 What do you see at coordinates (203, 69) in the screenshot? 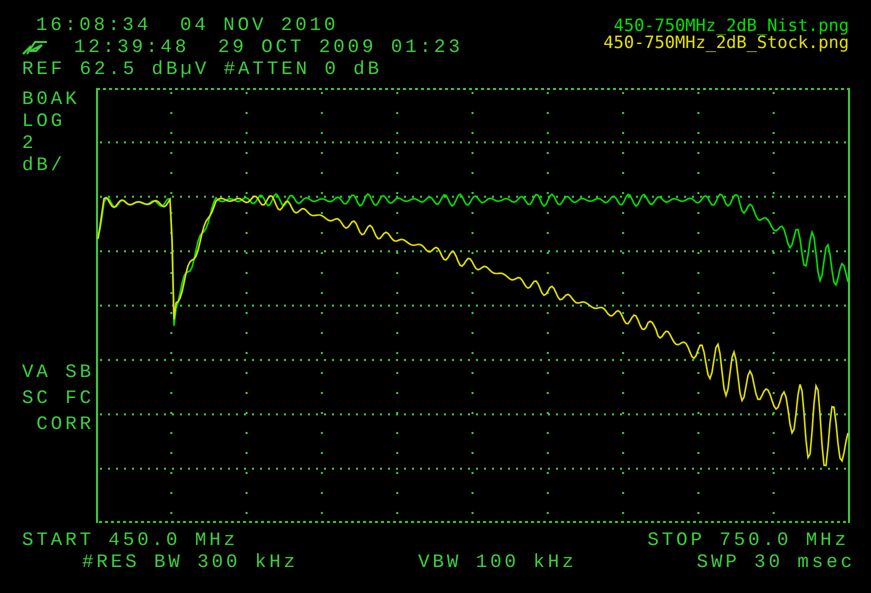
I see `reference-level-text: REF 62.5 dBµV #ATTEN 0 dB` at bounding box center [203, 69].